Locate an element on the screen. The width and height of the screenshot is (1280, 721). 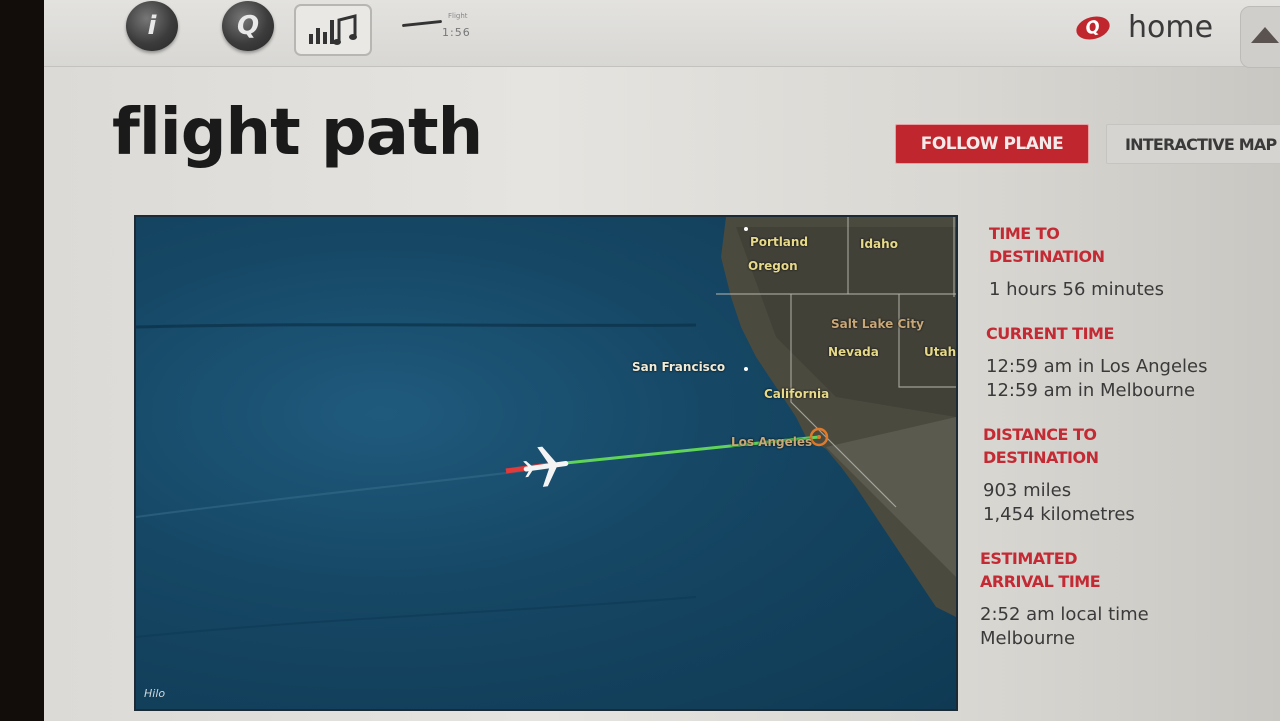
time-to-destination-value: 1 hours 56 minutes is located at coordinates (1076, 289).